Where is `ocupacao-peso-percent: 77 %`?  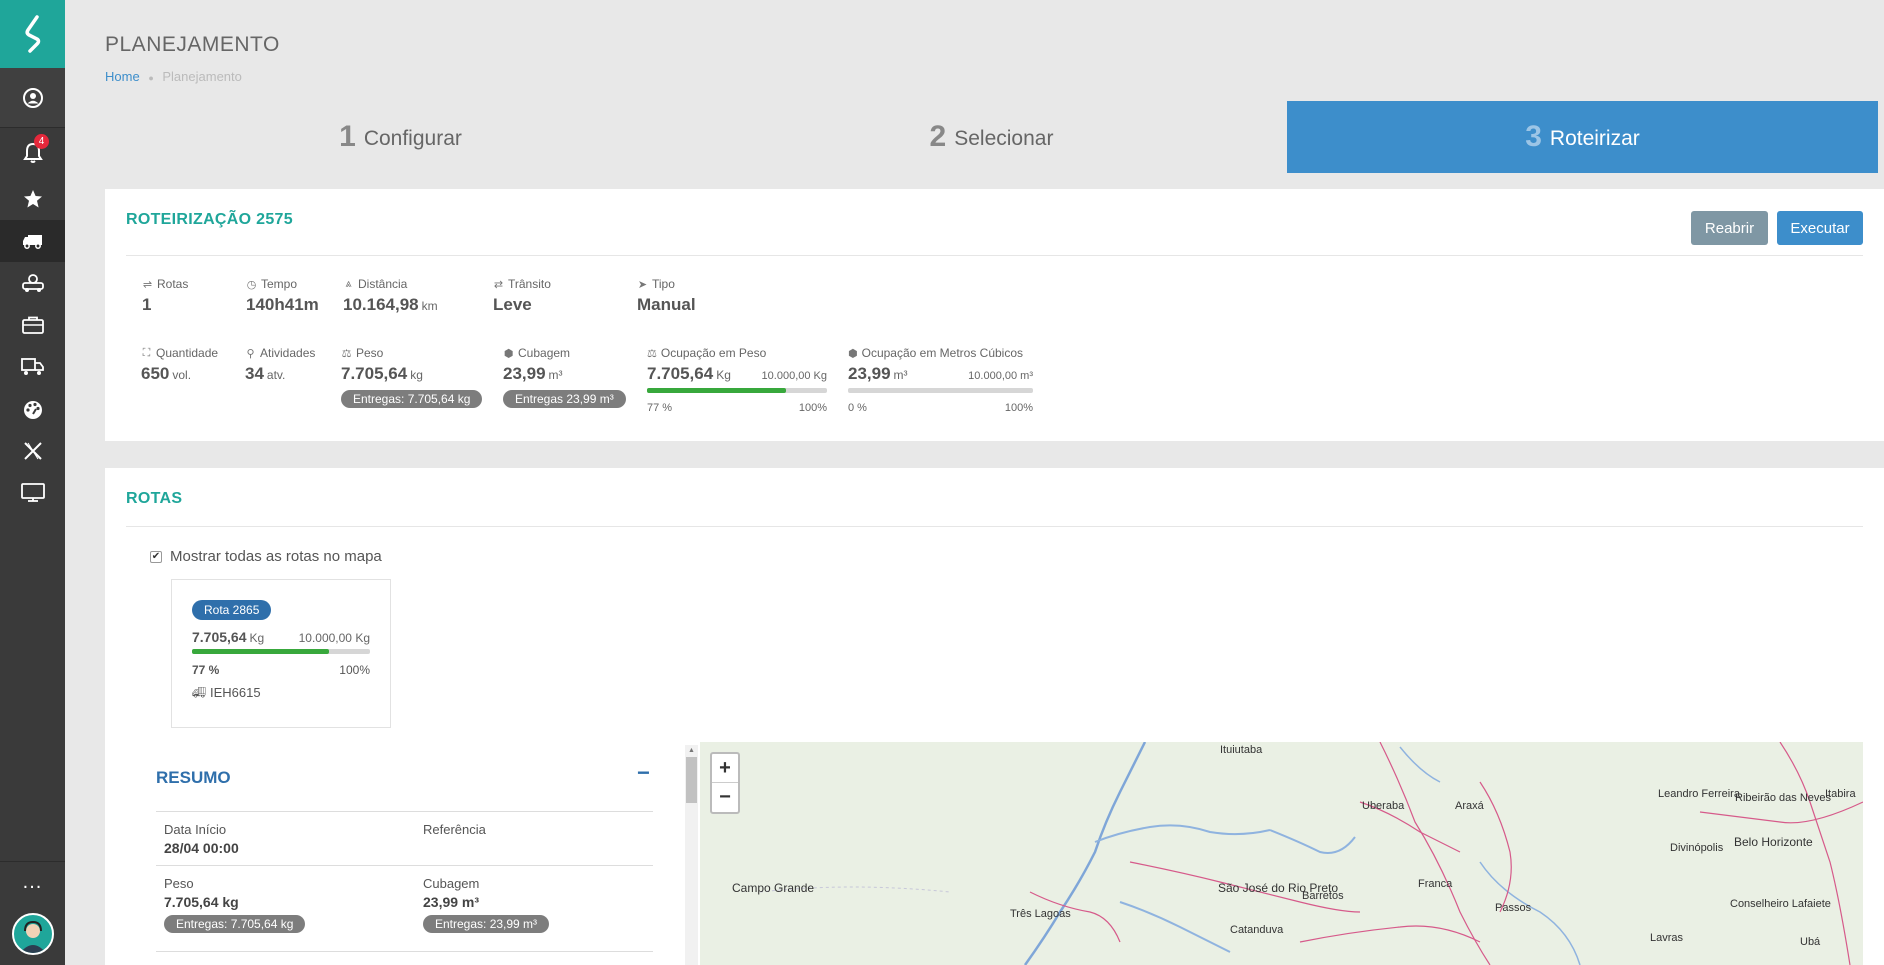 ocupacao-peso-percent: 77 % is located at coordinates (660, 408).